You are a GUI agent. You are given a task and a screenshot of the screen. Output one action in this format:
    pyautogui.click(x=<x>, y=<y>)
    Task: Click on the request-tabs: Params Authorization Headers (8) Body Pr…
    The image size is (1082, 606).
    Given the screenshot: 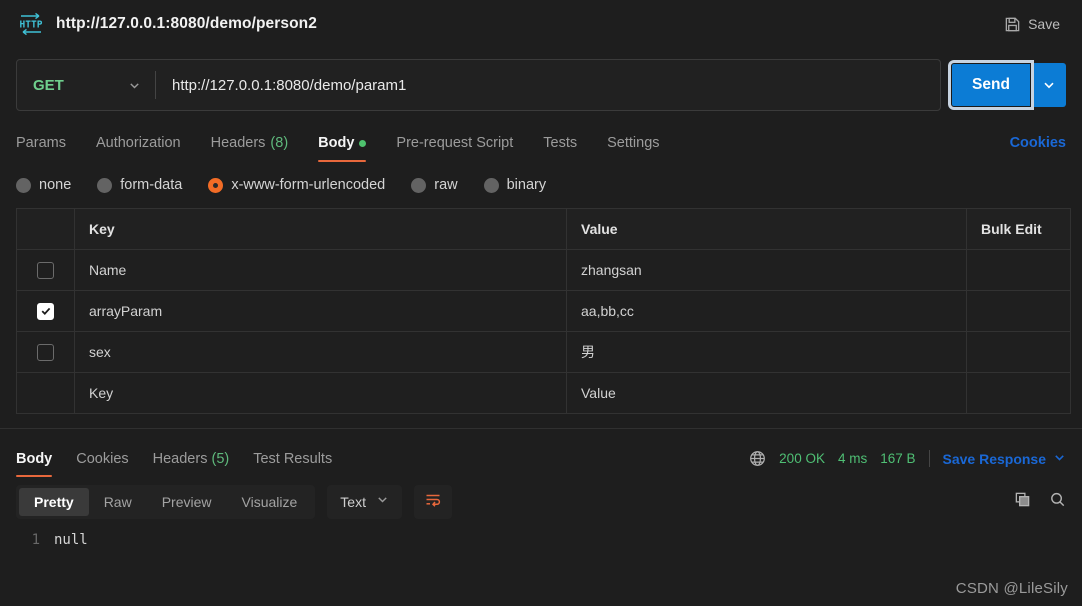 What is the action you would take?
    pyautogui.click(x=541, y=142)
    